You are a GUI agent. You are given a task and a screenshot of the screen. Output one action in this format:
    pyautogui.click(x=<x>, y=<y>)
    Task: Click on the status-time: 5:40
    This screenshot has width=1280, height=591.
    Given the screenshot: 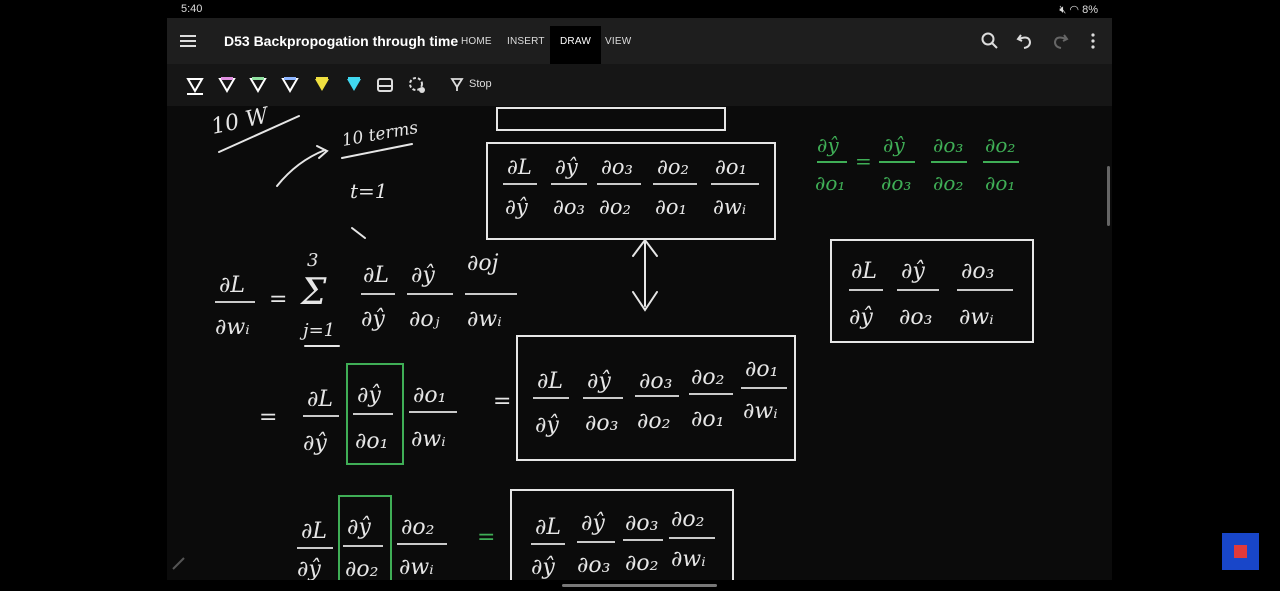 What is the action you would take?
    pyautogui.click(x=192, y=9)
    